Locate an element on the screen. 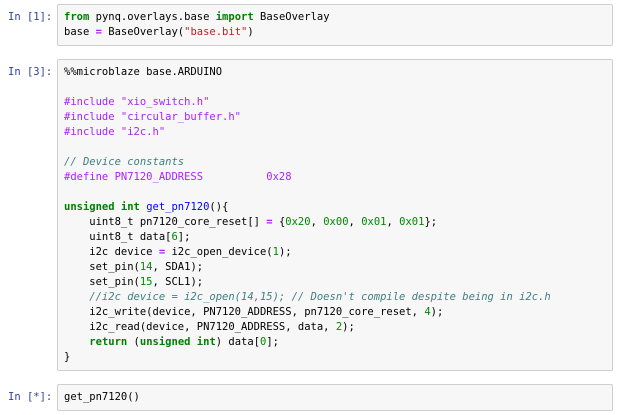  code-token: 14 is located at coordinates (146, 267).